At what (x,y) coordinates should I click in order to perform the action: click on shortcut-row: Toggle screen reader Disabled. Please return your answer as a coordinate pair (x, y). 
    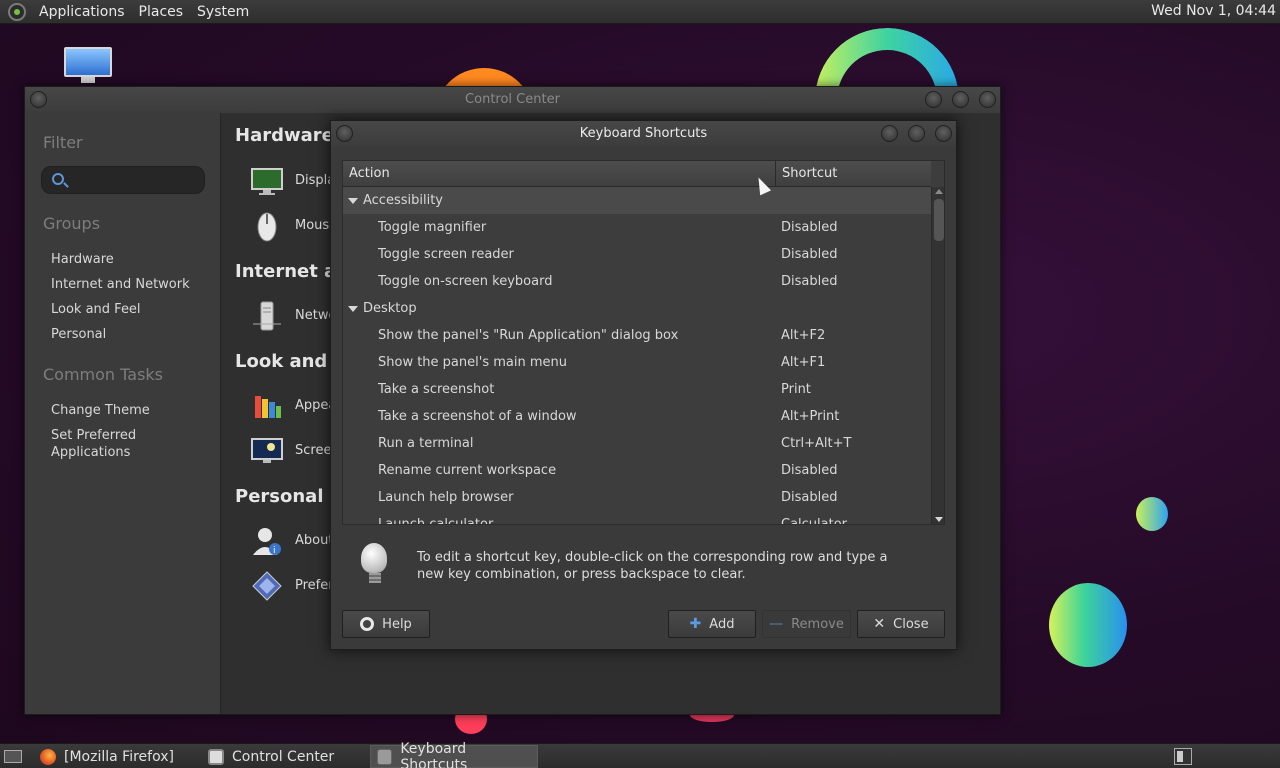
    Looking at the image, I should click on (637, 254).